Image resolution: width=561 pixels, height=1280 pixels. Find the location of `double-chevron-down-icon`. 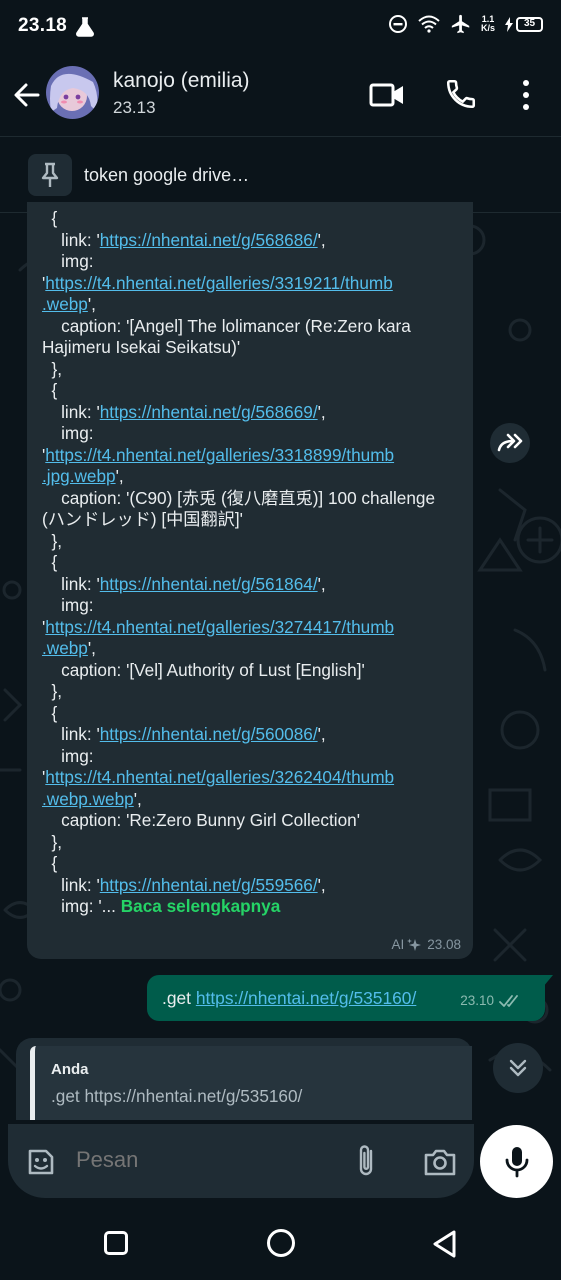

double-chevron-down-icon is located at coordinates (518, 1068).